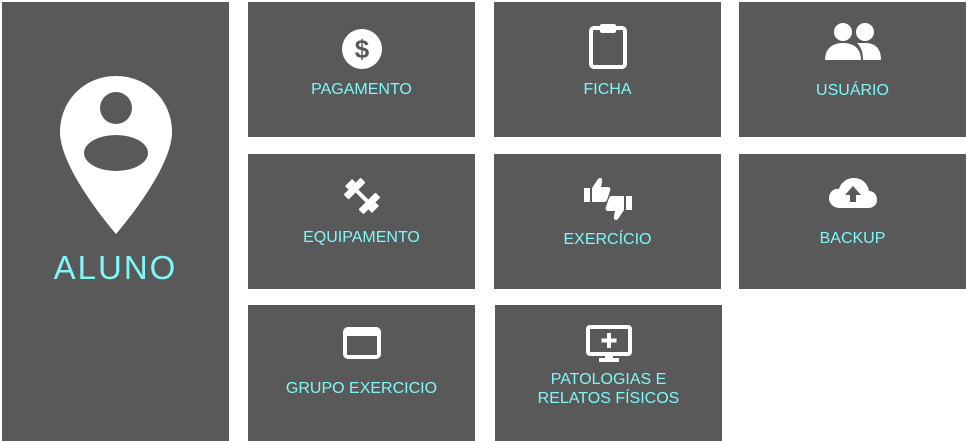 The image size is (967, 441). Describe the element at coordinates (607, 199) in the screenshot. I see `thumbs-up-down-icon` at that location.